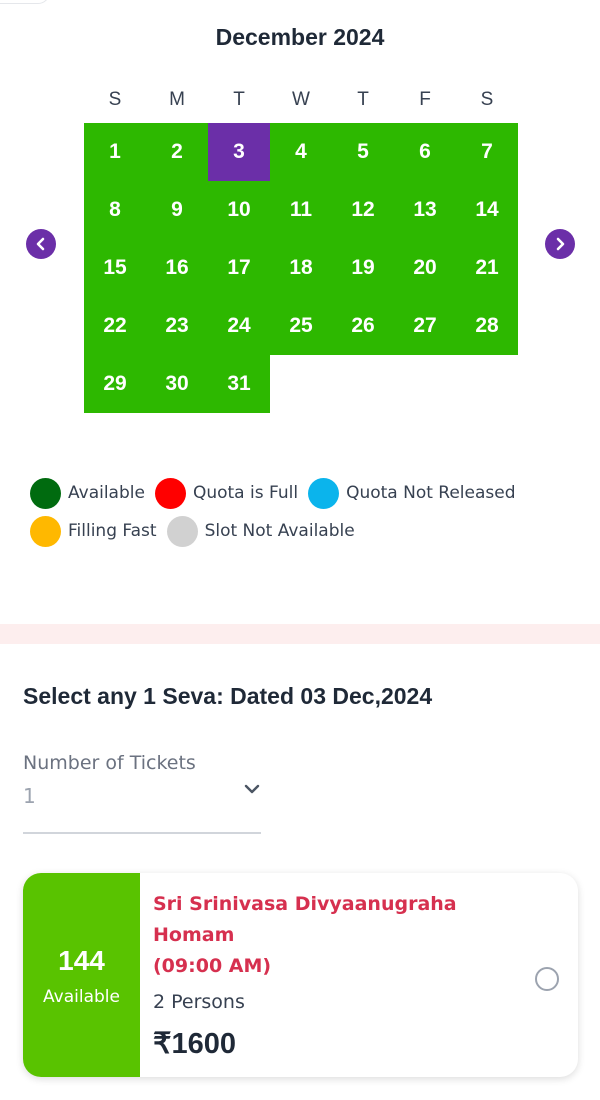 This screenshot has height=1100, width=600. What do you see at coordinates (239, 268) in the screenshot?
I see `calendar-day: 17` at bounding box center [239, 268].